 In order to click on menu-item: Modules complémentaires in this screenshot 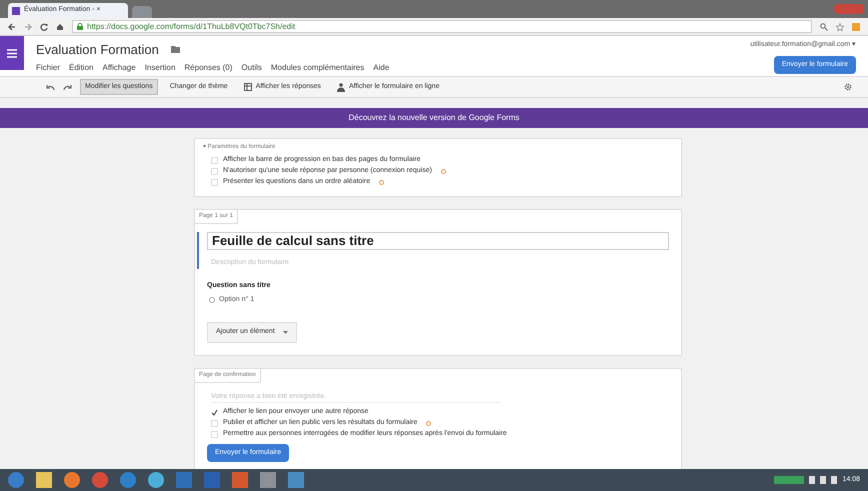, I will do `click(317, 68)`.